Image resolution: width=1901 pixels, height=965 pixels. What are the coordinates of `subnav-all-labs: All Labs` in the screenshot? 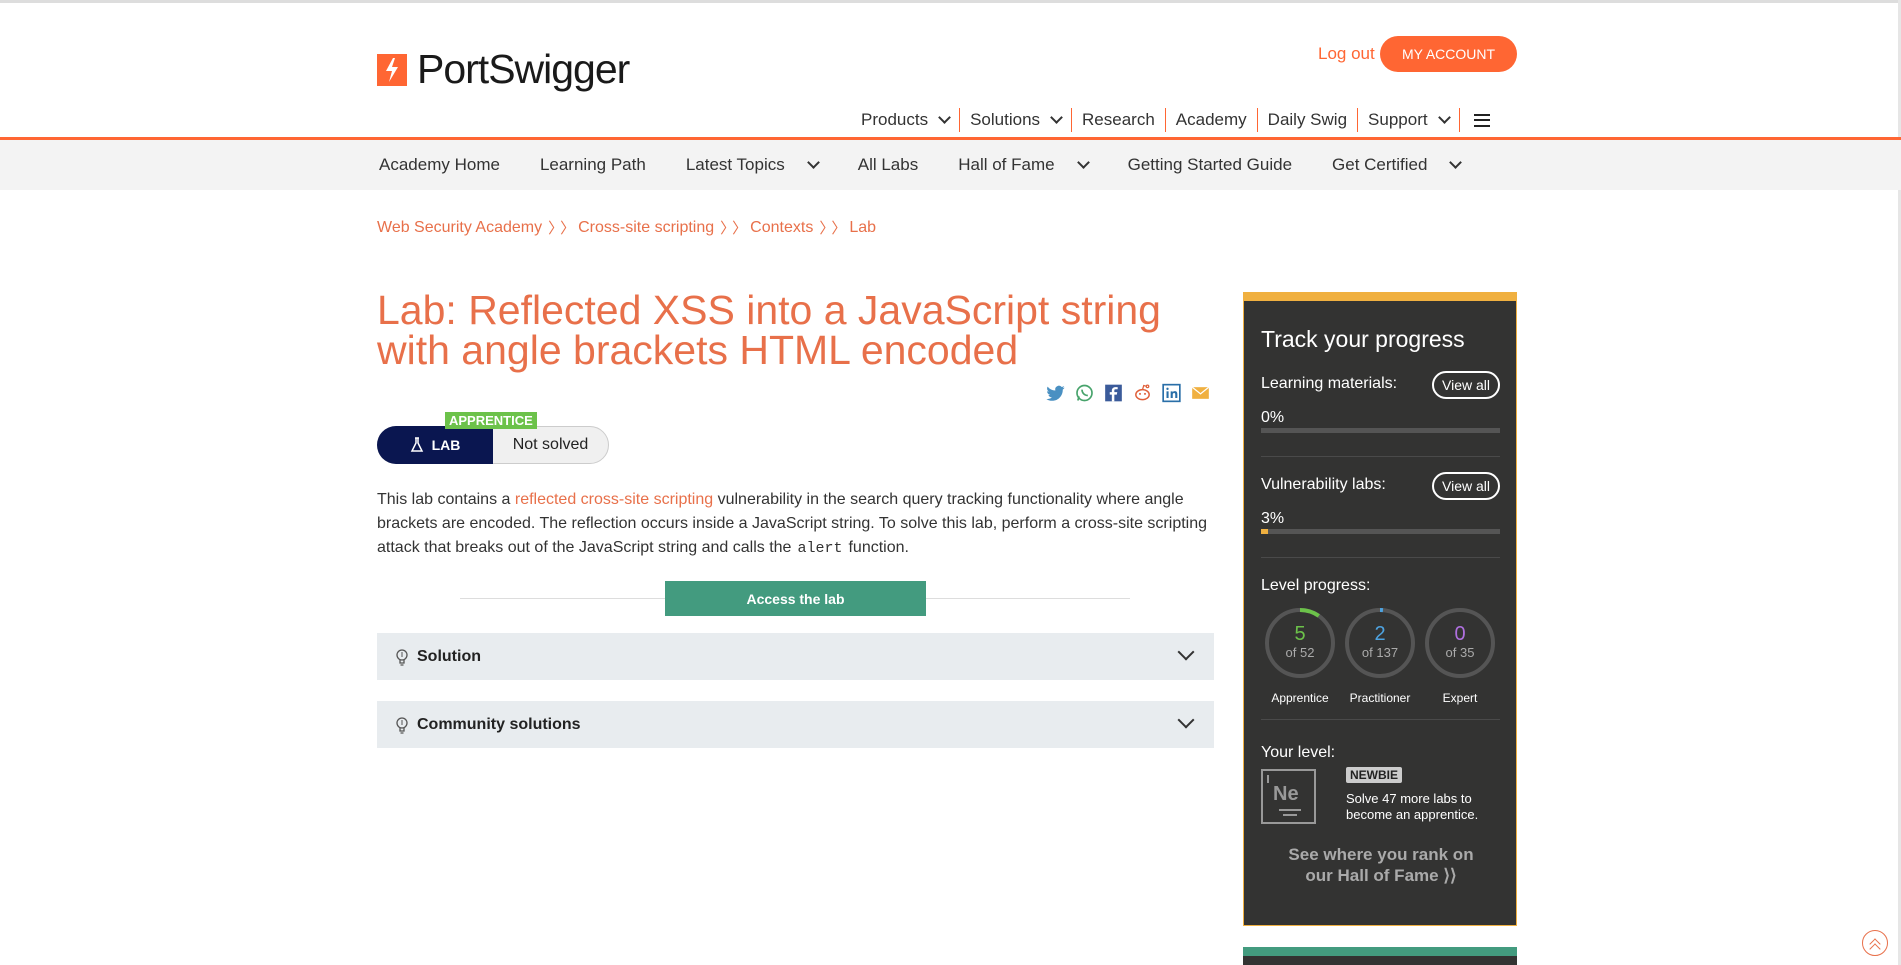 It's located at (888, 165).